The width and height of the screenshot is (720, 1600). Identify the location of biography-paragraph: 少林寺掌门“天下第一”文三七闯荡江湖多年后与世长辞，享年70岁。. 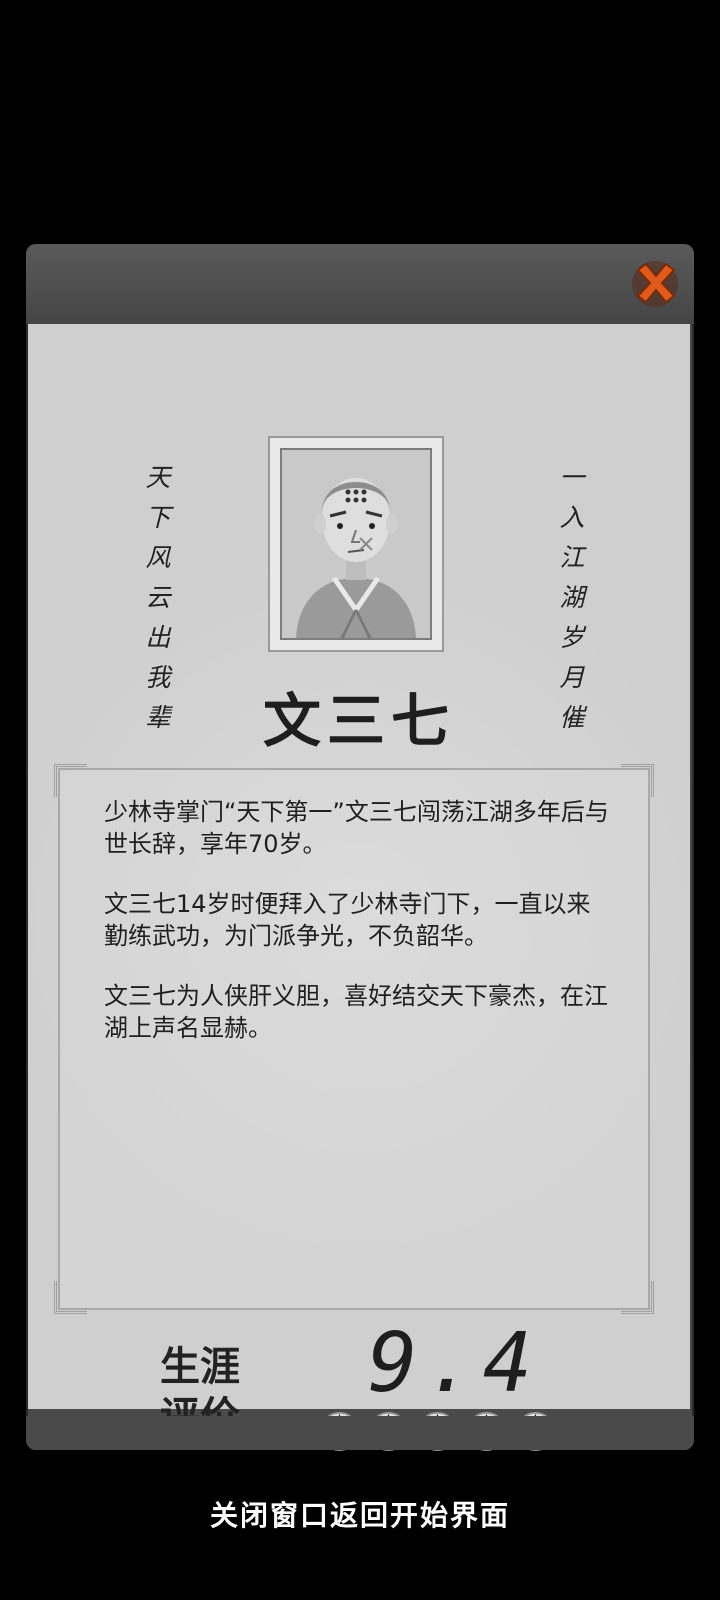
(356, 828).